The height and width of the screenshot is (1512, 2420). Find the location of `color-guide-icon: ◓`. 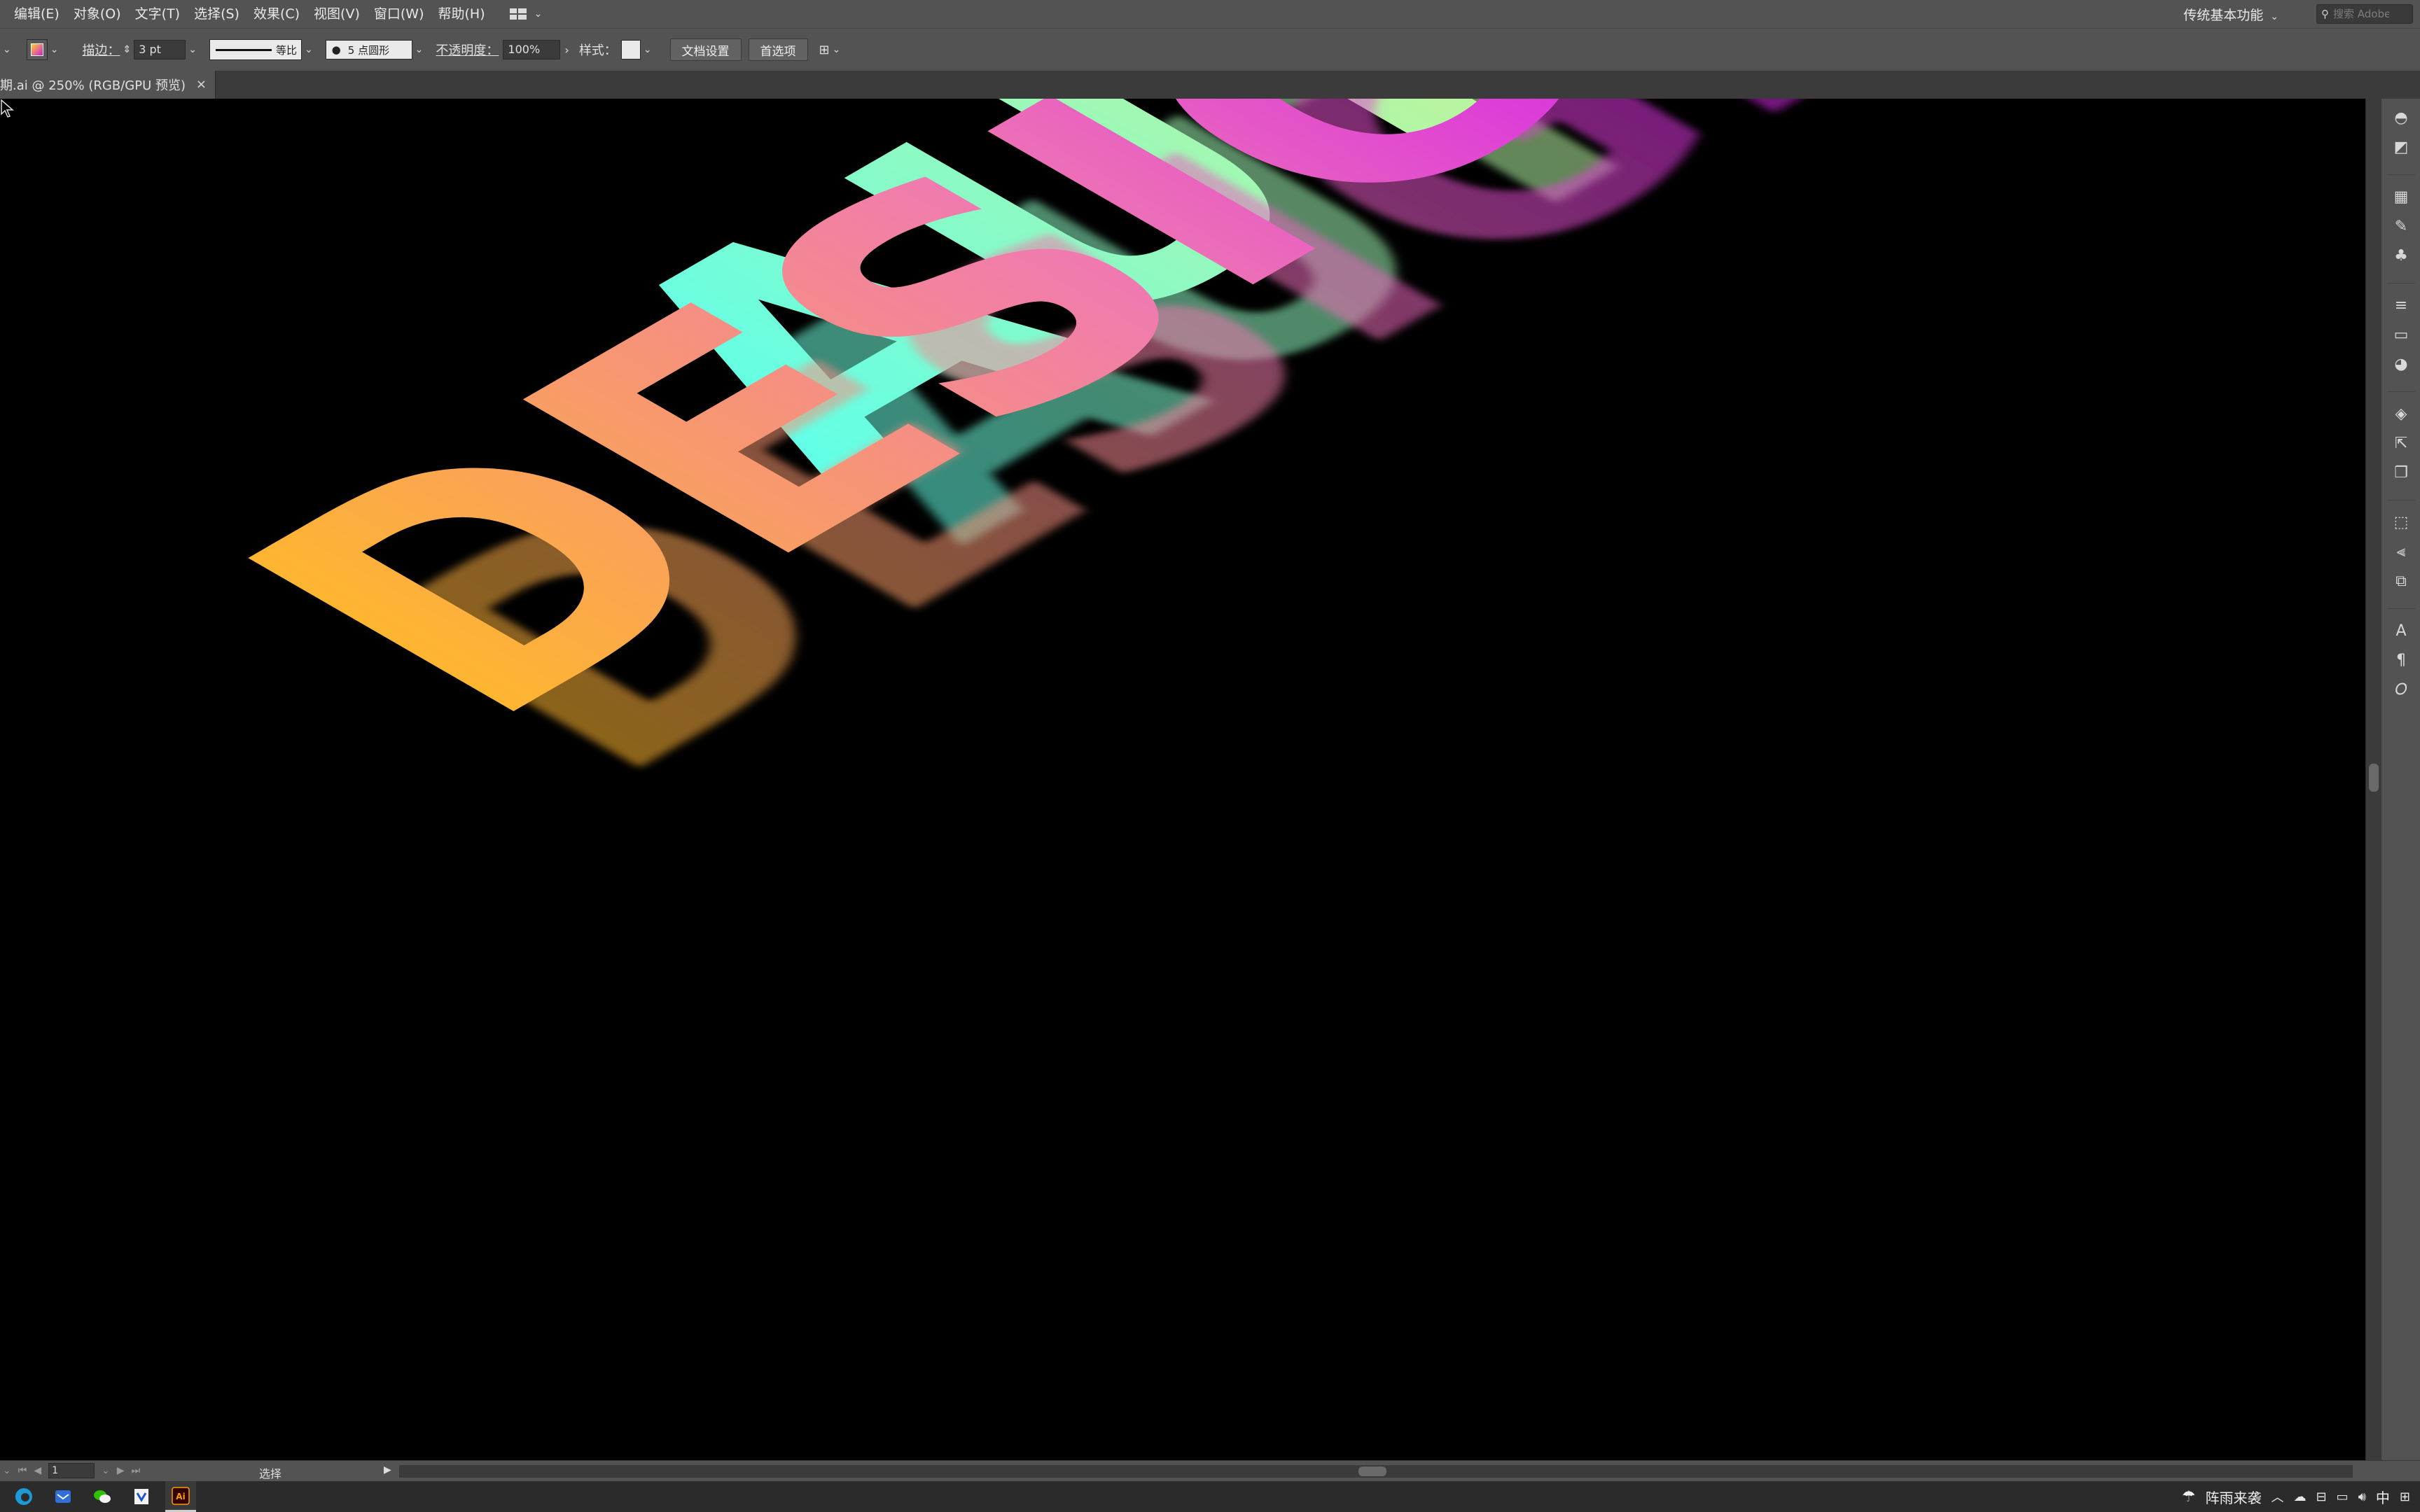

color-guide-icon: ◓ is located at coordinates (2400, 117).